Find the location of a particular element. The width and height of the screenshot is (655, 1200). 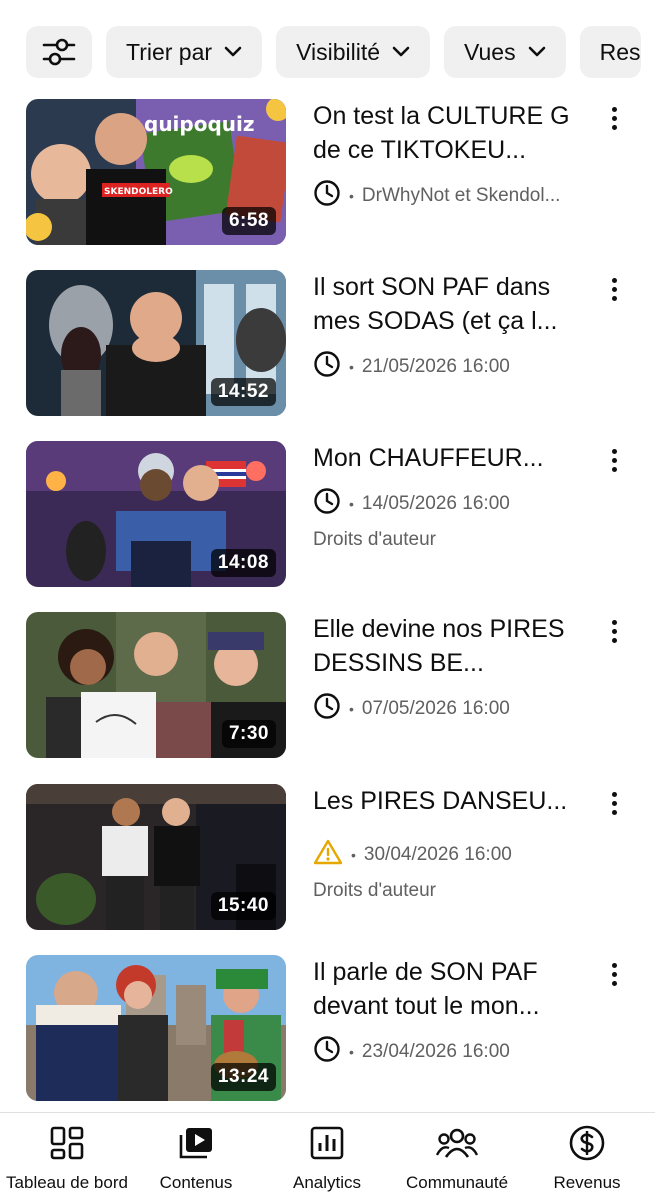

video-meta: • 30/04/2026 16:00 is located at coordinates (448, 855).